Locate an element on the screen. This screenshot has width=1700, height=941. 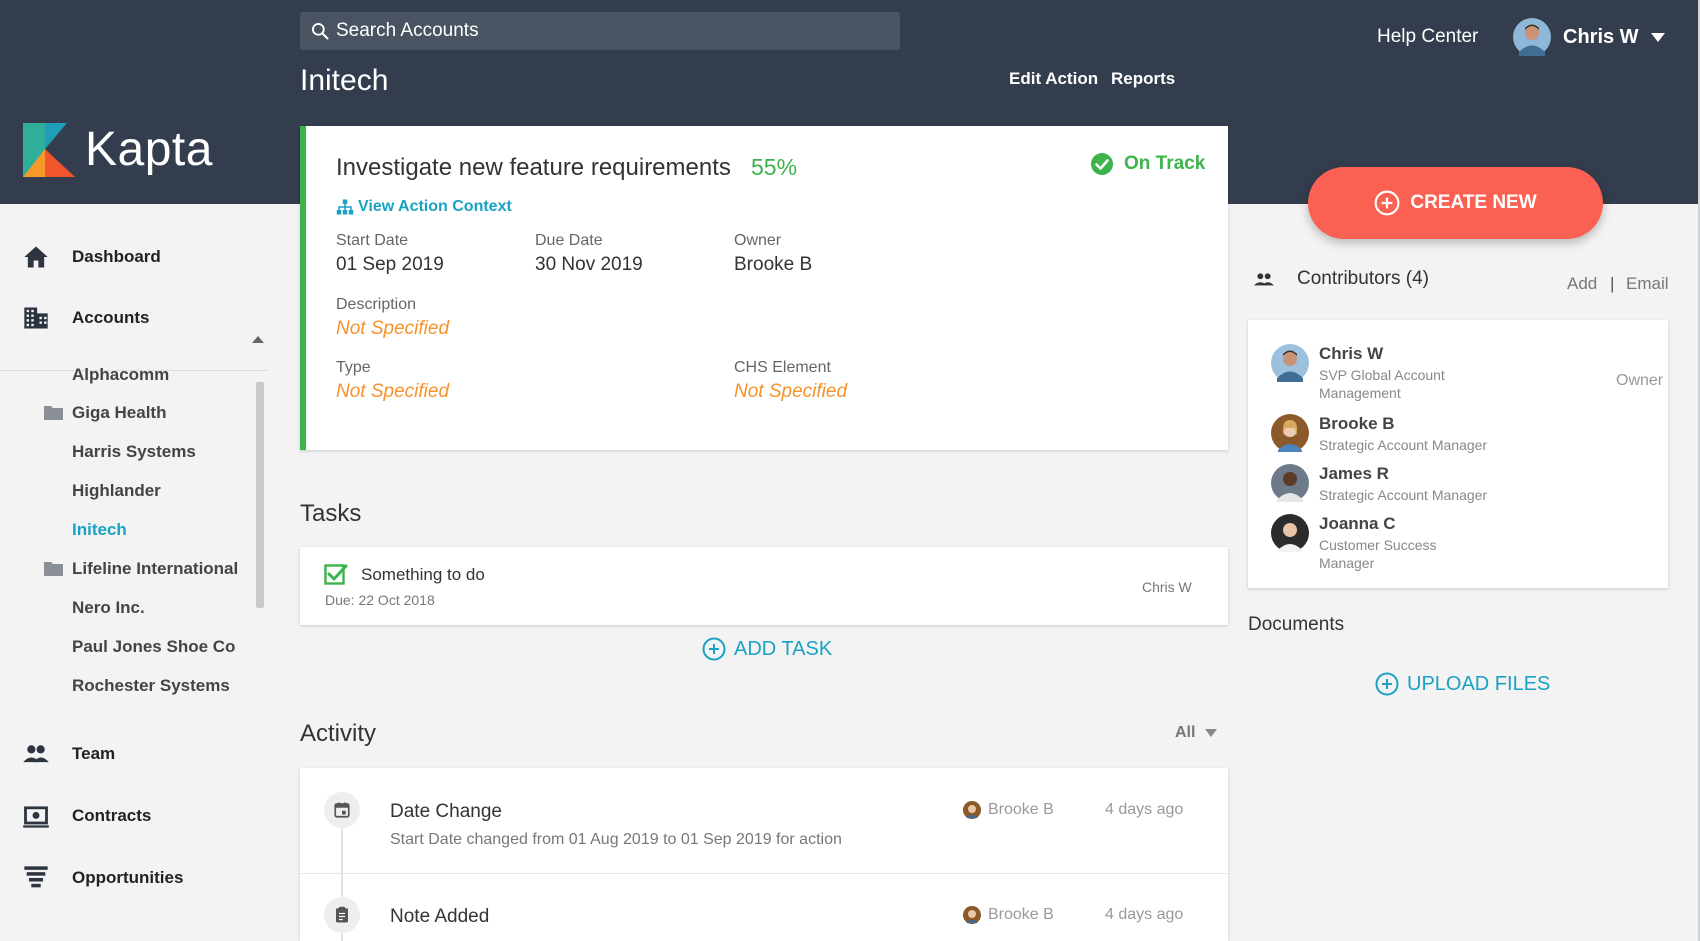
calendar-icon is located at coordinates (342, 810).